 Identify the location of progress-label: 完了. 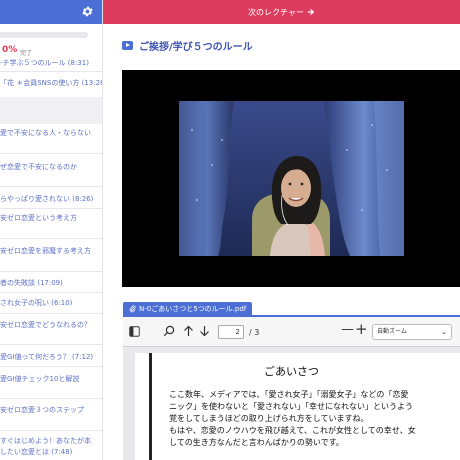
(26, 53).